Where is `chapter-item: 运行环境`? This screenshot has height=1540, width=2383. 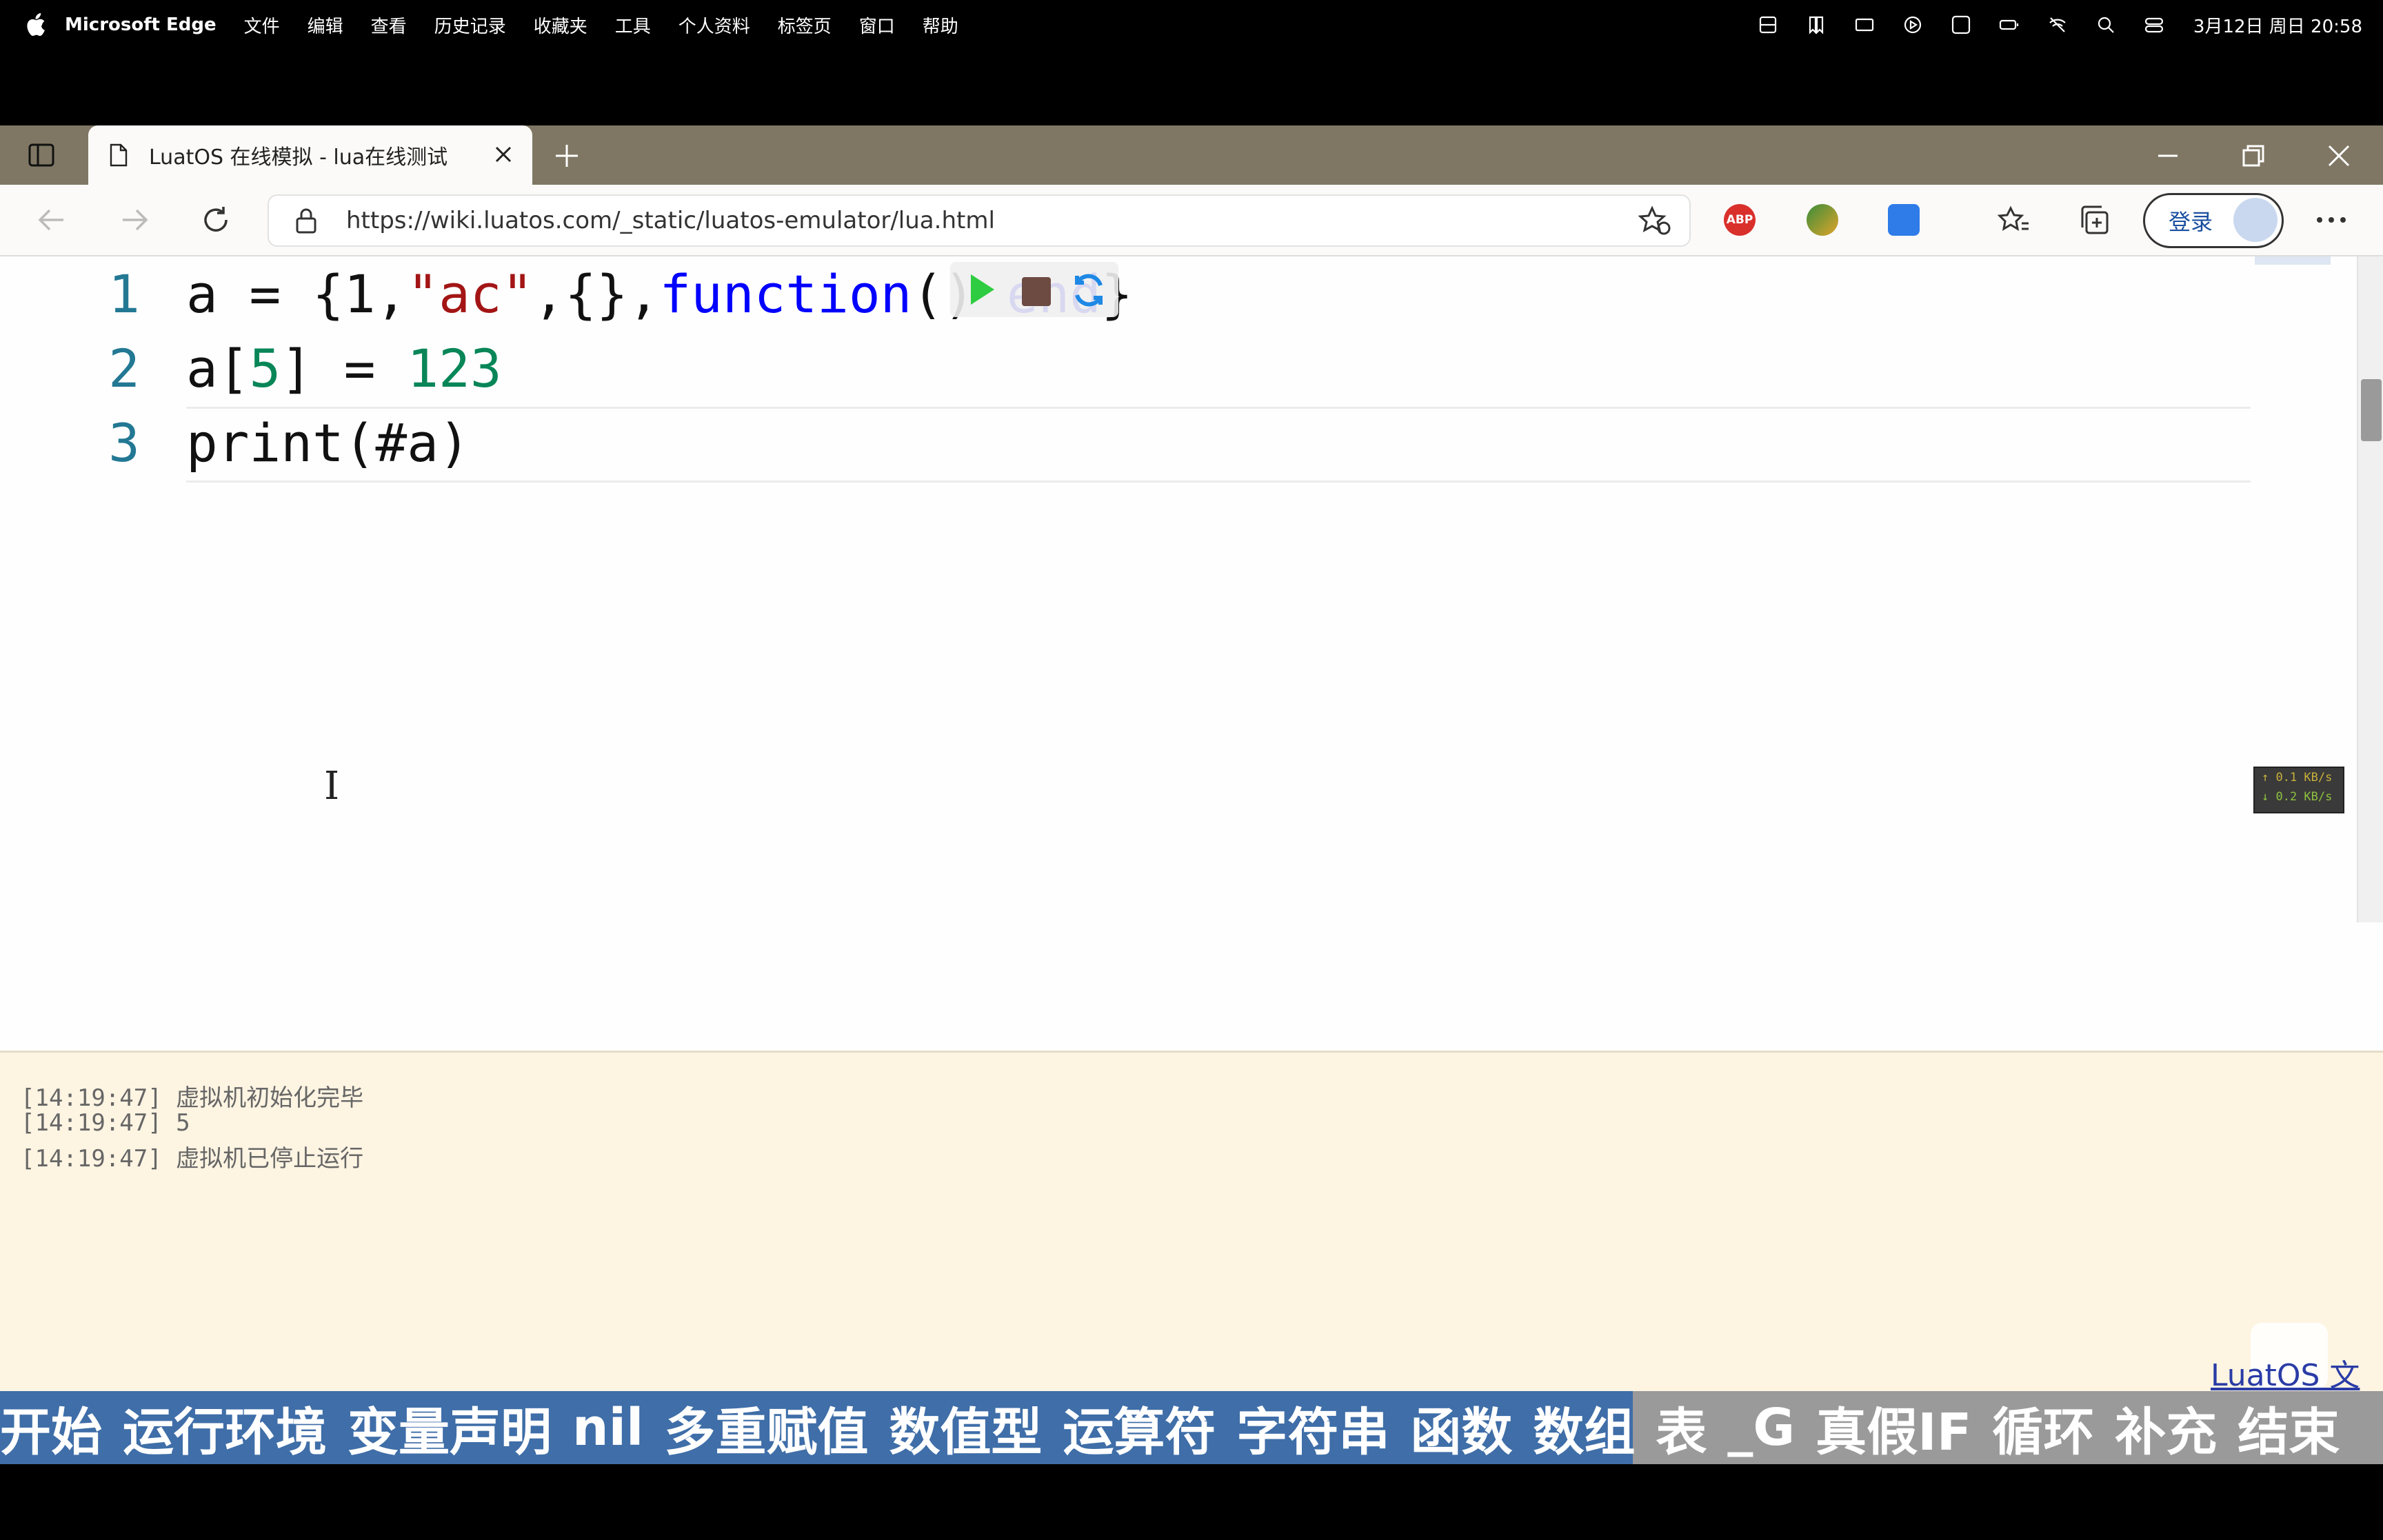 chapter-item: 运行环境 is located at coordinates (225, 1428).